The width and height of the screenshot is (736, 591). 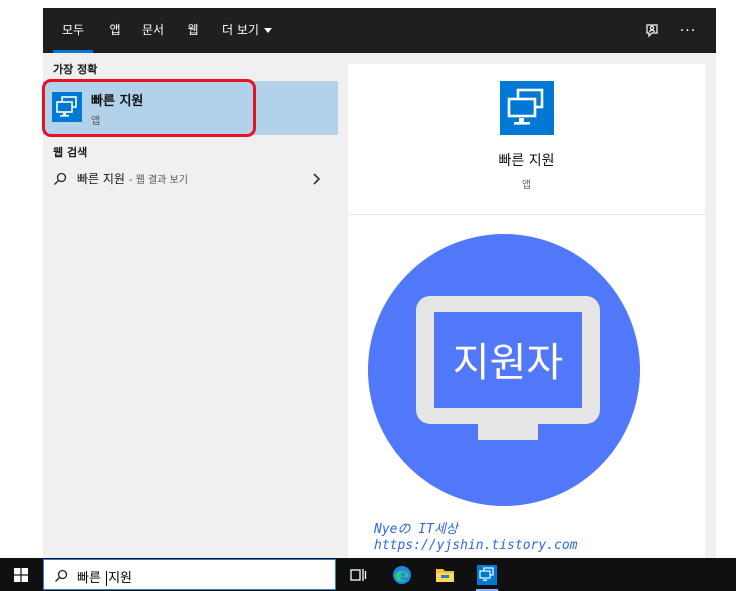 What do you see at coordinates (91, 578) in the screenshot?
I see `search-value-part1: 빠른` at bounding box center [91, 578].